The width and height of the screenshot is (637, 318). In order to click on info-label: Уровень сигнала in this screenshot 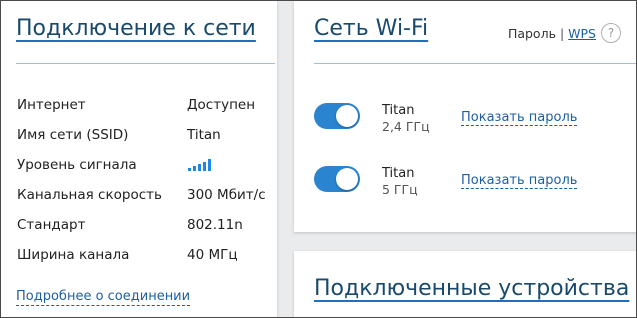, I will do `click(77, 165)`.